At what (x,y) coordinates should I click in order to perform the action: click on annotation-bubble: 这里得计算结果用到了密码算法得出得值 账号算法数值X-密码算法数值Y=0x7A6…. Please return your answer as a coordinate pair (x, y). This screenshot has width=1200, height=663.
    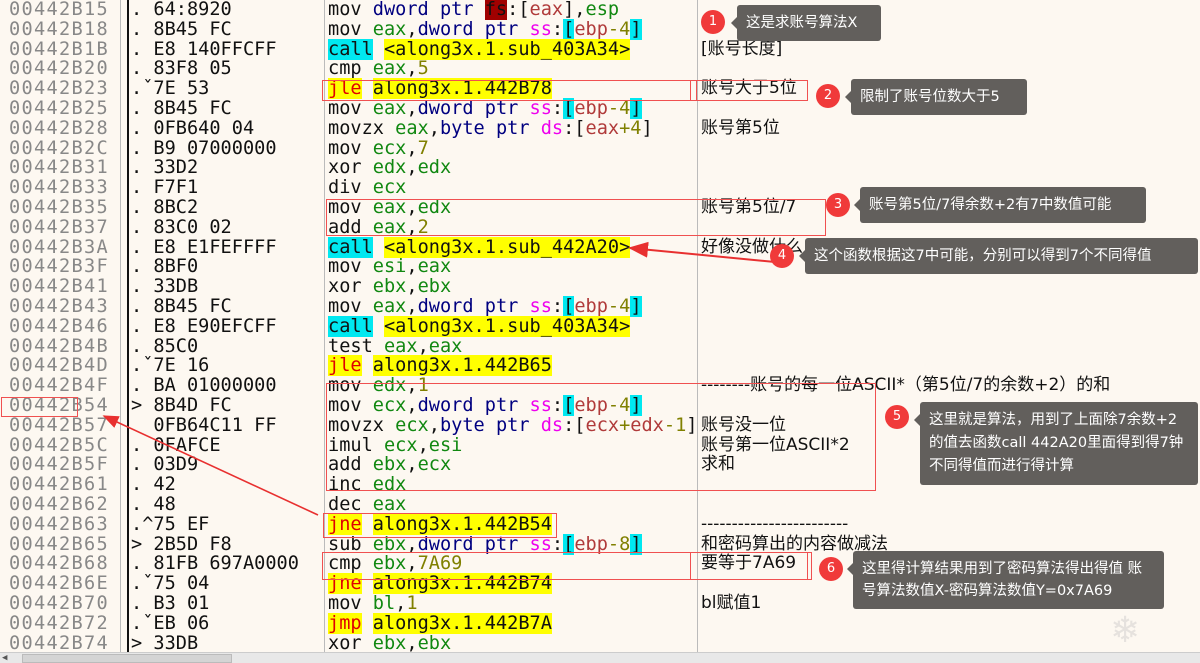
    Looking at the image, I should click on (1005, 580).